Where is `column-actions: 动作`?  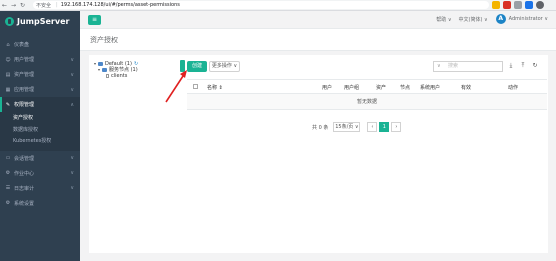
column-actions: 动作 is located at coordinates (513, 88).